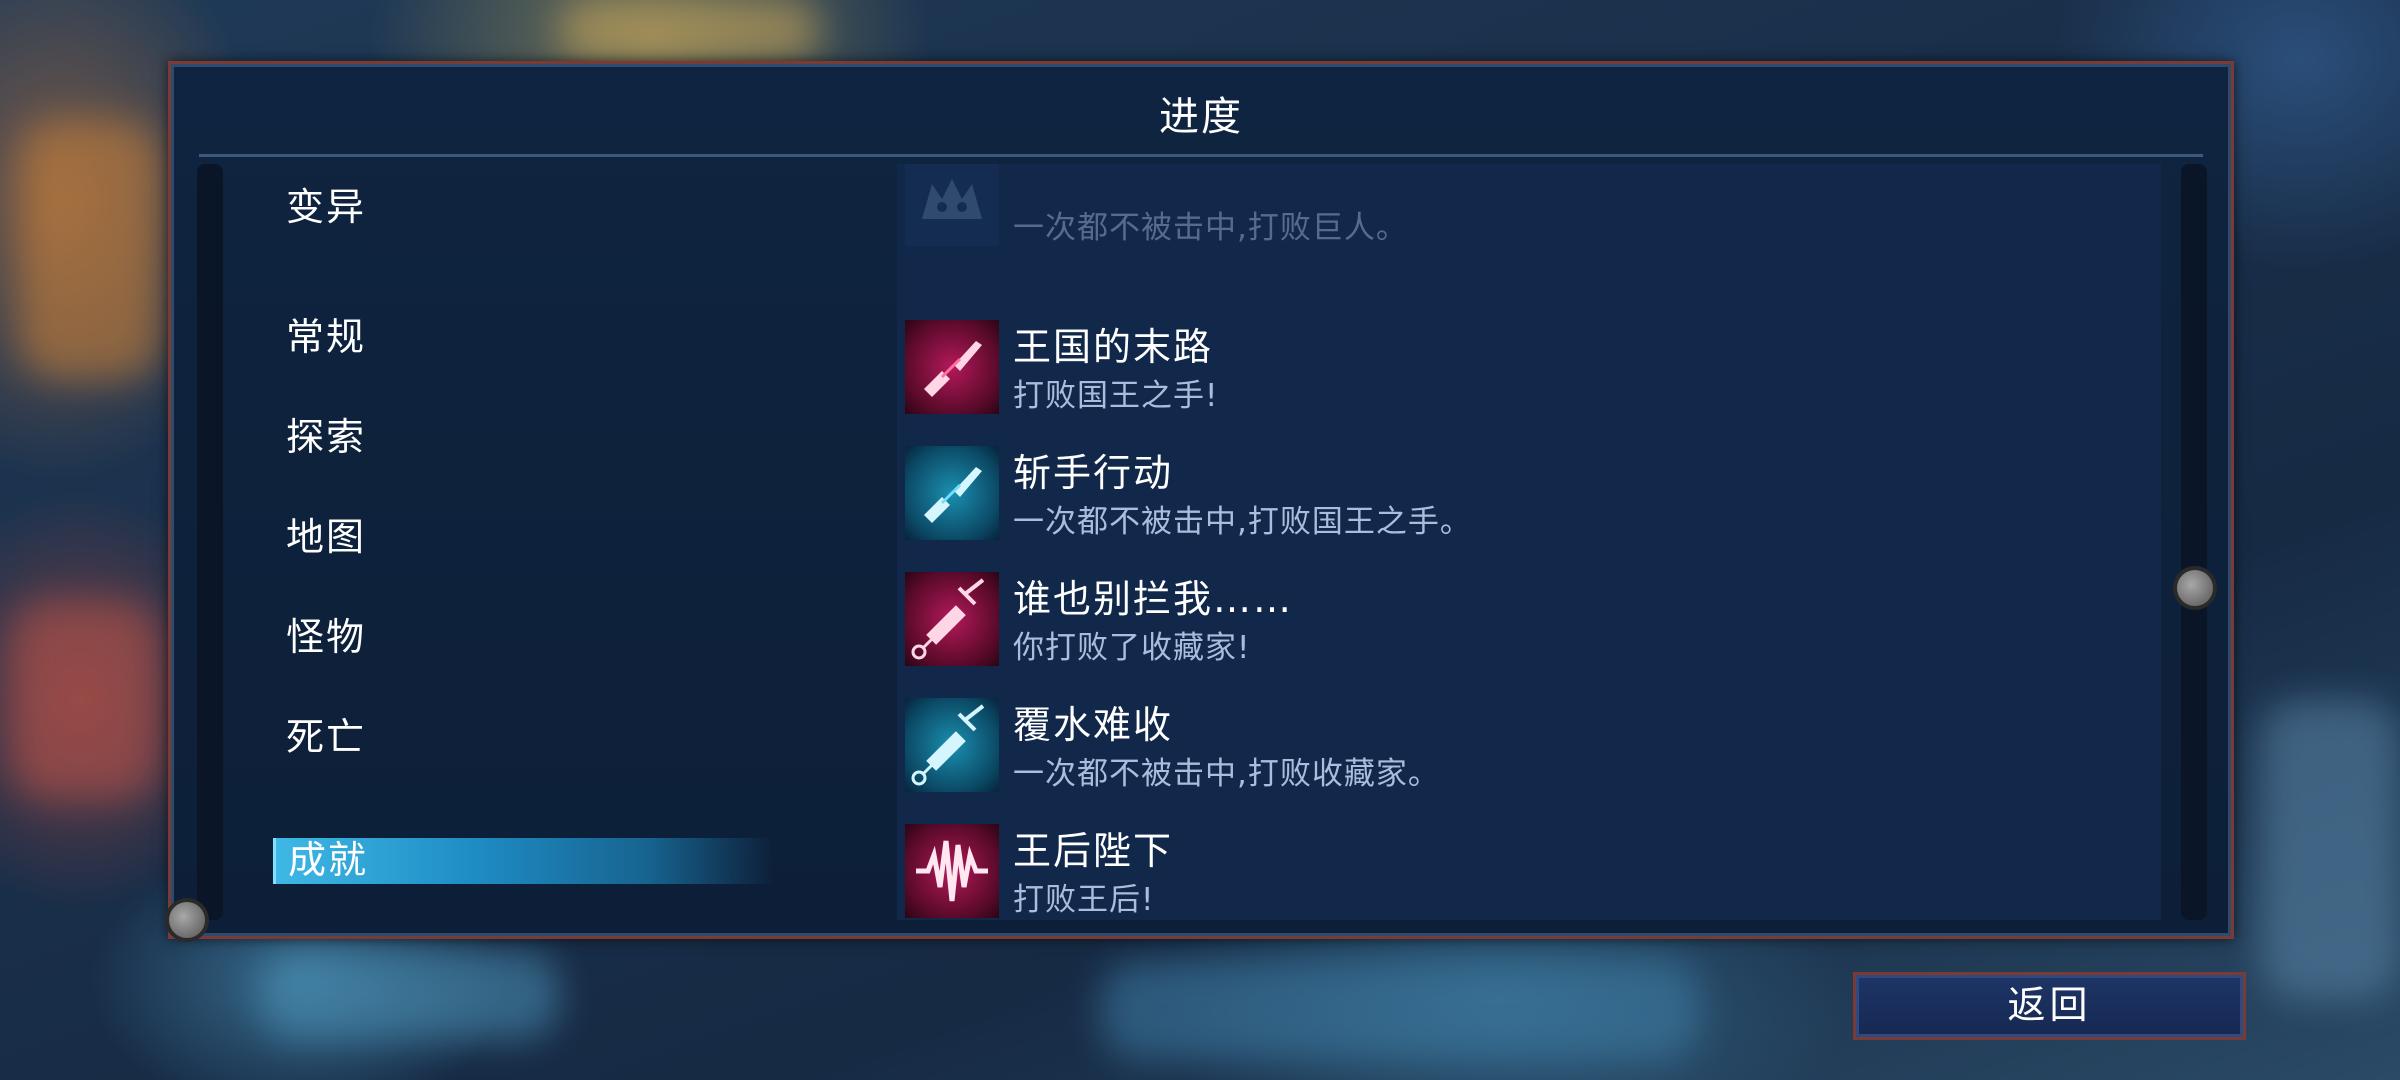 The height and width of the screenshot is (1080, 2400). Describe the element at coordinates (1084, 900) in the screenshot. I see `achievement-desc: 打败王后!` at that location.